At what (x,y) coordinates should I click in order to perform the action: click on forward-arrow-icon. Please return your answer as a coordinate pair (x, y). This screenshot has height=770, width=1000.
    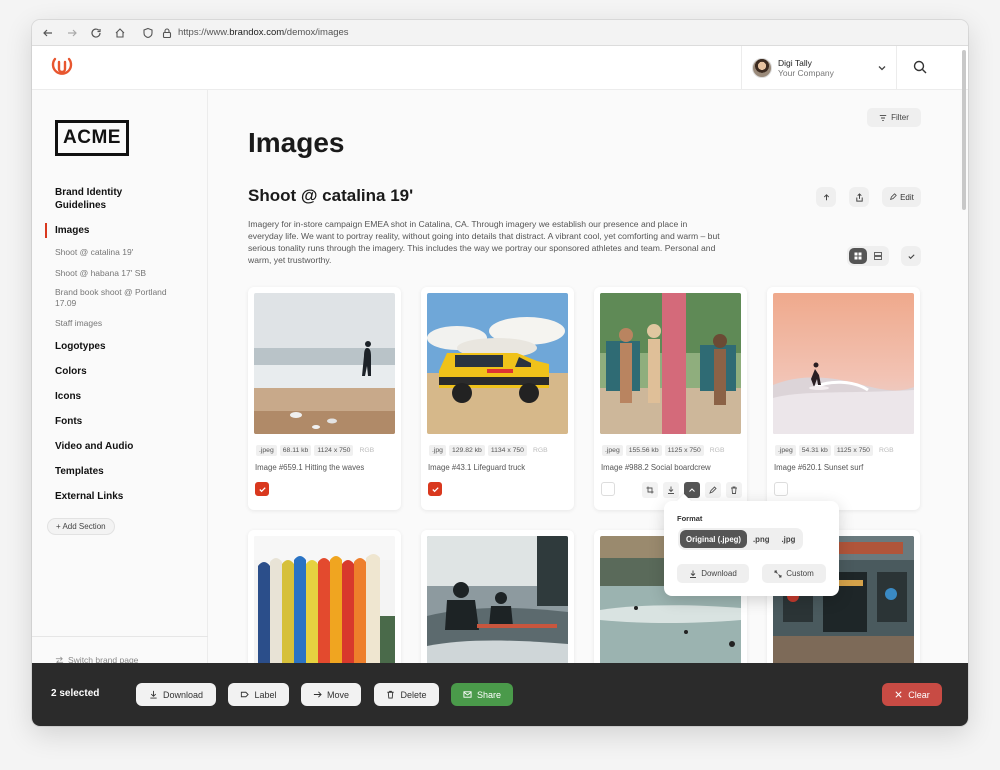
    Looking at the image, I should click on (72, 33).